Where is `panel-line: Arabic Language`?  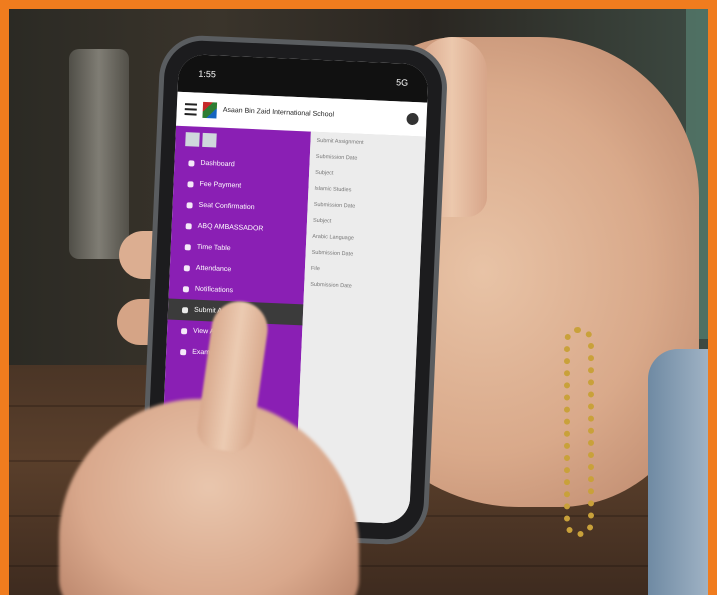
panel-line: Arabic Language is located at coordinates (333, 237).